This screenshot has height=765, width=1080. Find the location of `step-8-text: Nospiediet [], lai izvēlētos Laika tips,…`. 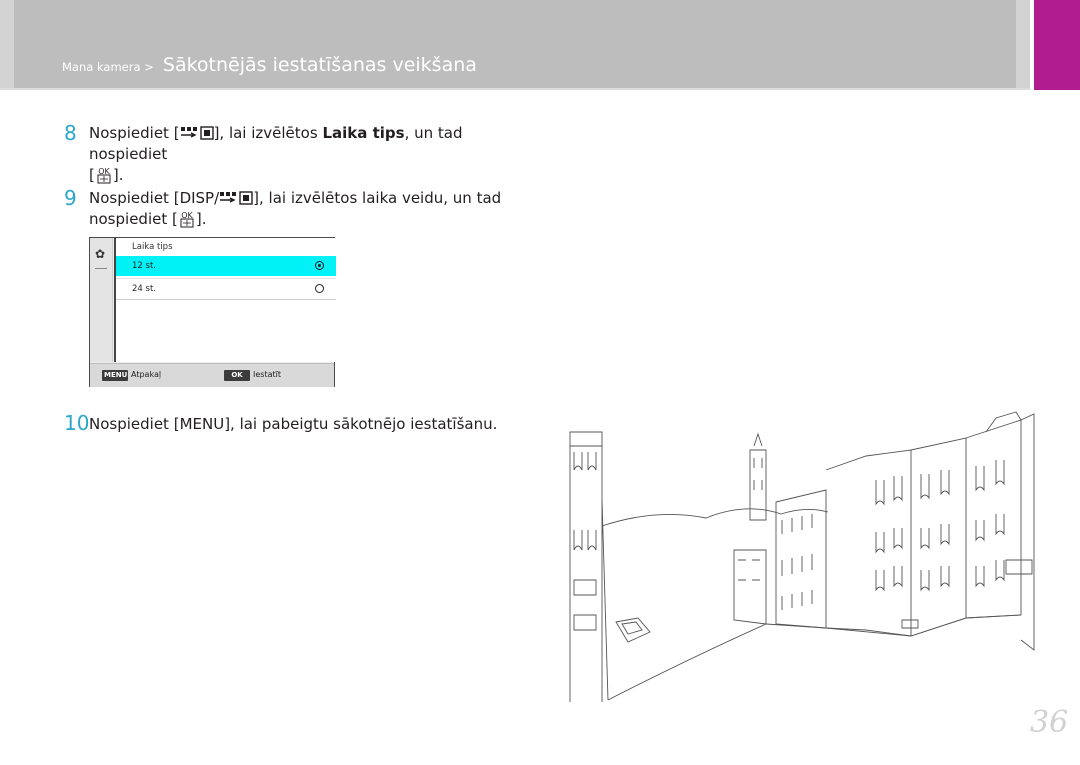

step-8-text: Nospiediet [], lai izvēlētos Laika tips,… is located at coordinates (304, 154).